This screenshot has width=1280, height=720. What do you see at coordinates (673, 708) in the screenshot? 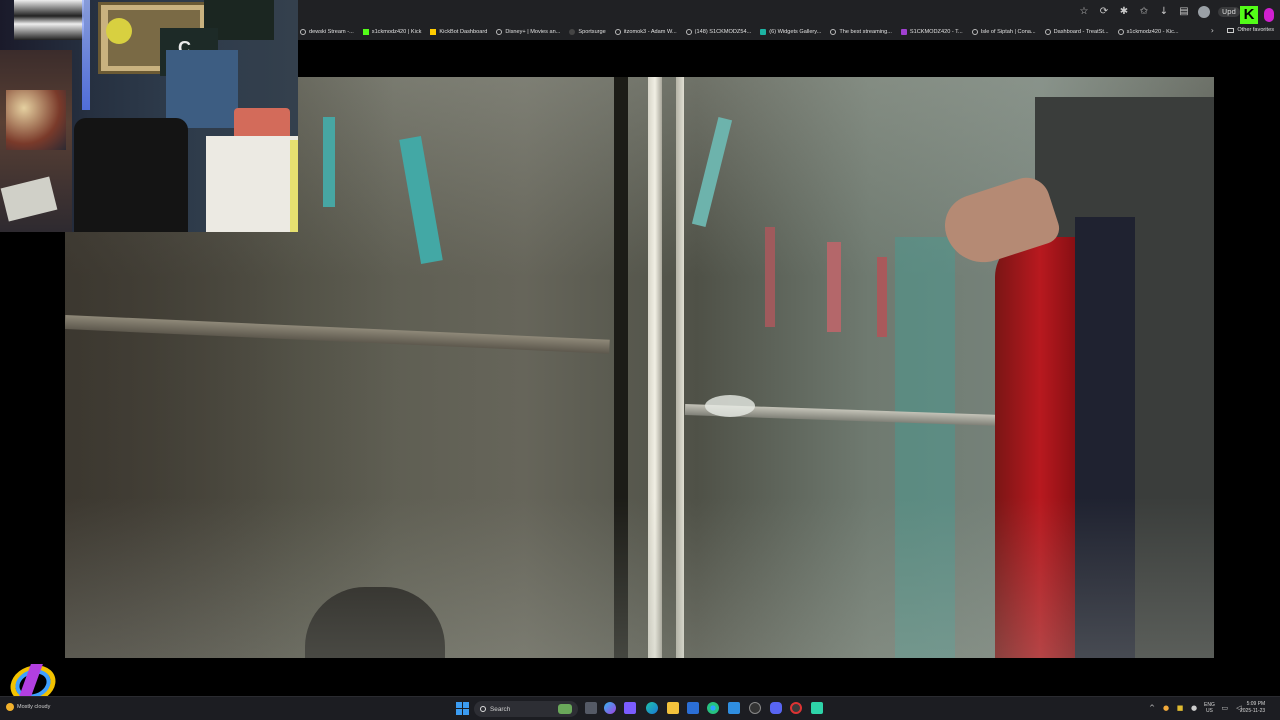
I see `file-explorer-icon` at bounding box center [673, 708].